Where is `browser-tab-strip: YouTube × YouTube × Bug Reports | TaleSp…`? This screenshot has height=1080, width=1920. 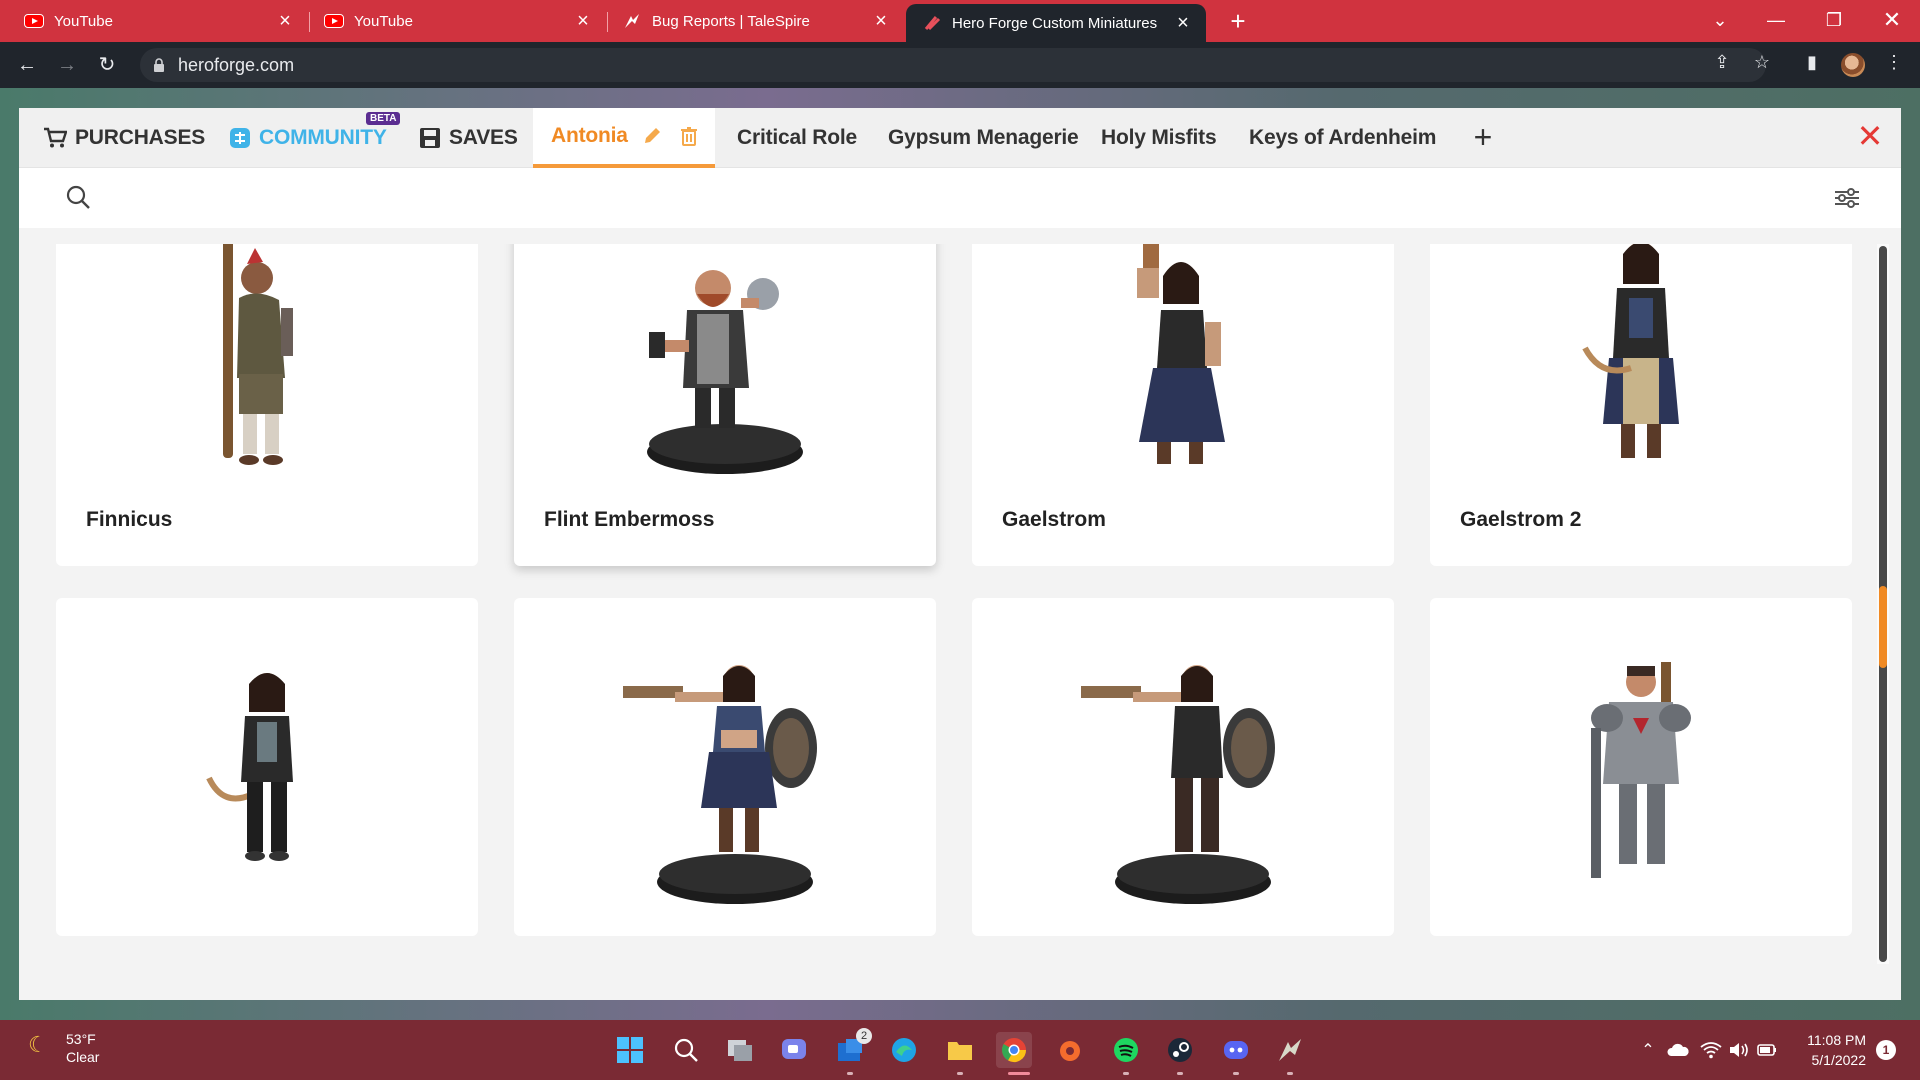 browser-tab-strip: YouTube × YouTube × Bug Reports | TaleSp… is located at coordinates (960, 21).